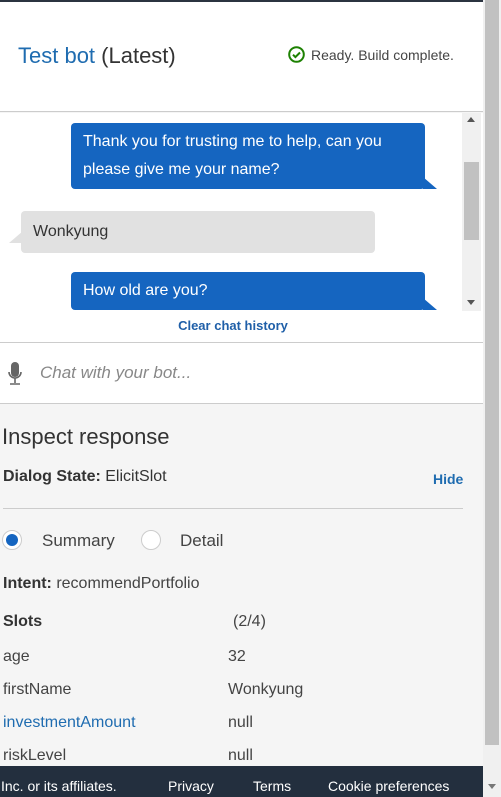 The width and height of the screenshot is (501, 797). I want to click on inspect-response-heading: Inspect response, so click(86, 436).